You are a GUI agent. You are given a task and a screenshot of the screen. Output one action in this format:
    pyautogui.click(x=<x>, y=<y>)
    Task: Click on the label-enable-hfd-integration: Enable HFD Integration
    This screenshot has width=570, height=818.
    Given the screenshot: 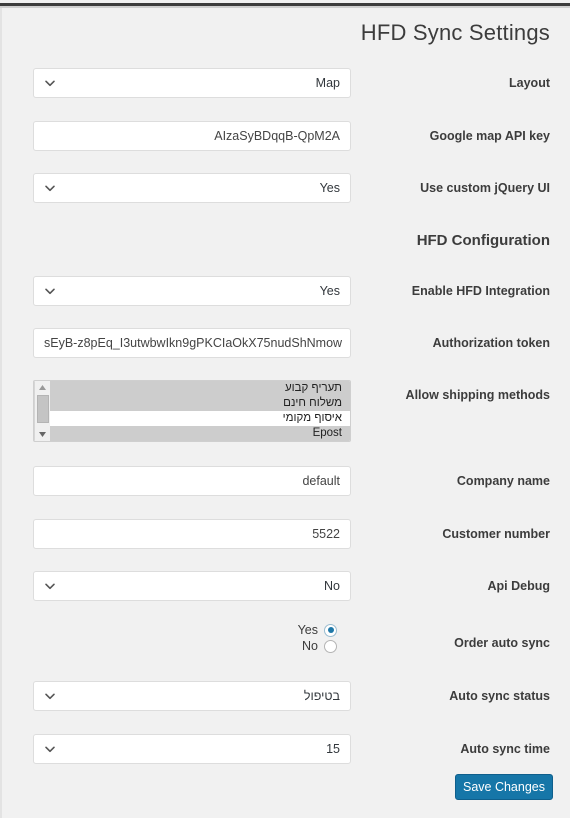 What is the action you would take?
    pyautogui.click(x=480, y=291)
    